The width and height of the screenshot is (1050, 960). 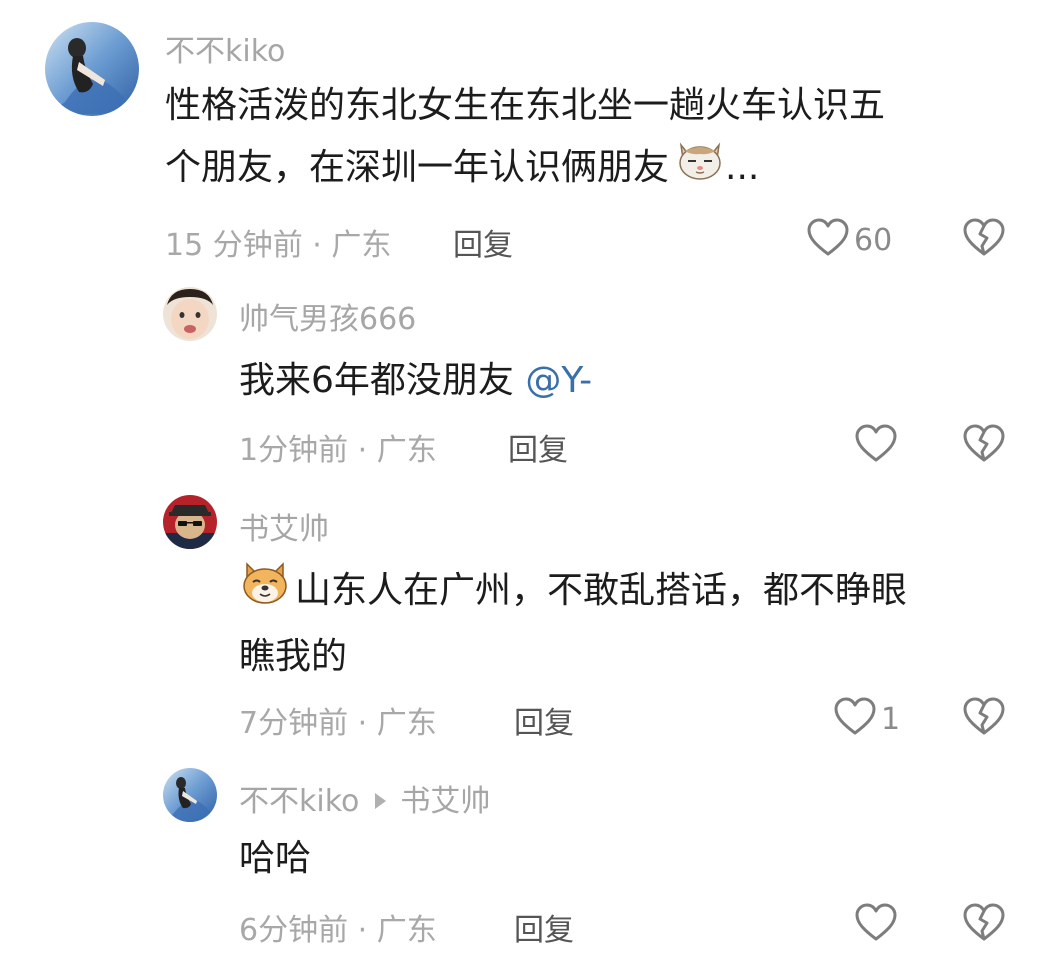 I want to click on username: 帅气男孩666, so click(x=327, y=316).